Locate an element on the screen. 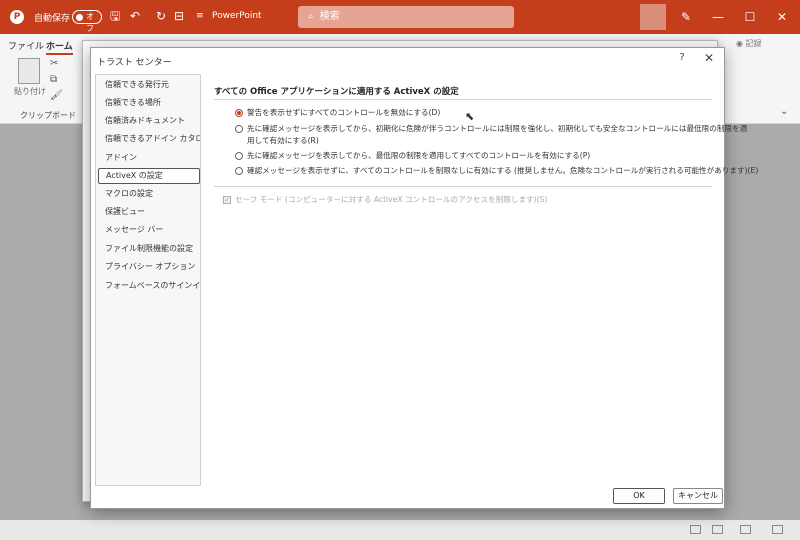 Image resolution: width=800 pixels, height=540 pixels. nav-item-form-based-signin: フォームベースのサインイン is located at coordinates (149, 286).